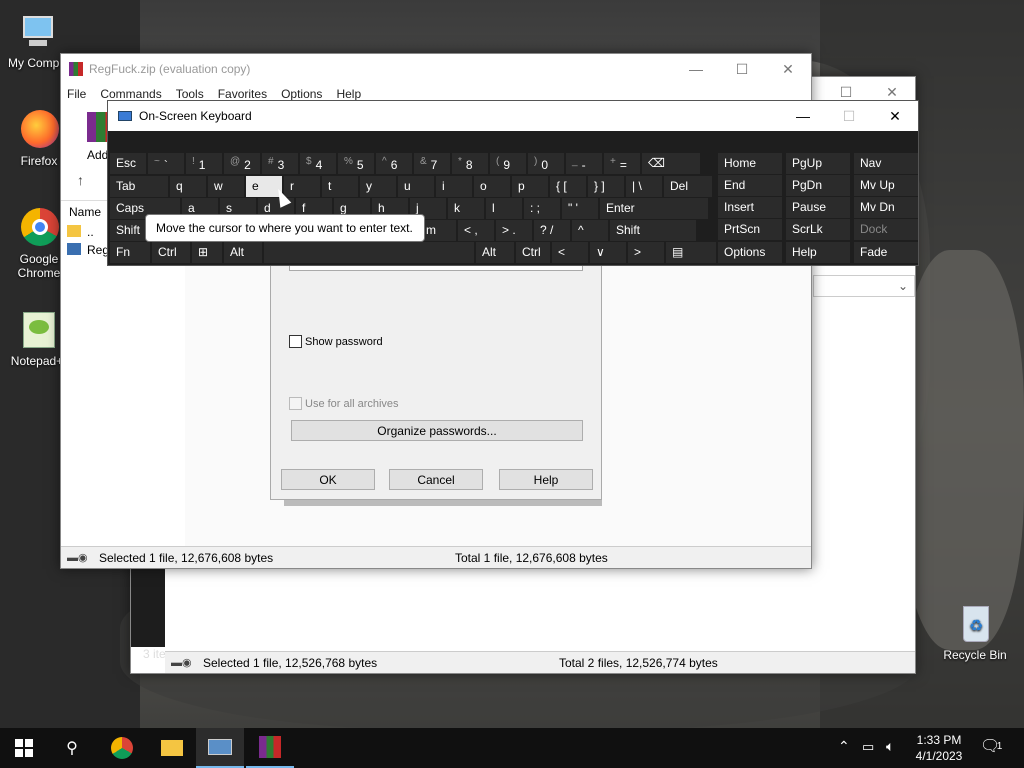  Describe the element at coordinates (226, 186) in the screenshot. I see `key: w` at that location.